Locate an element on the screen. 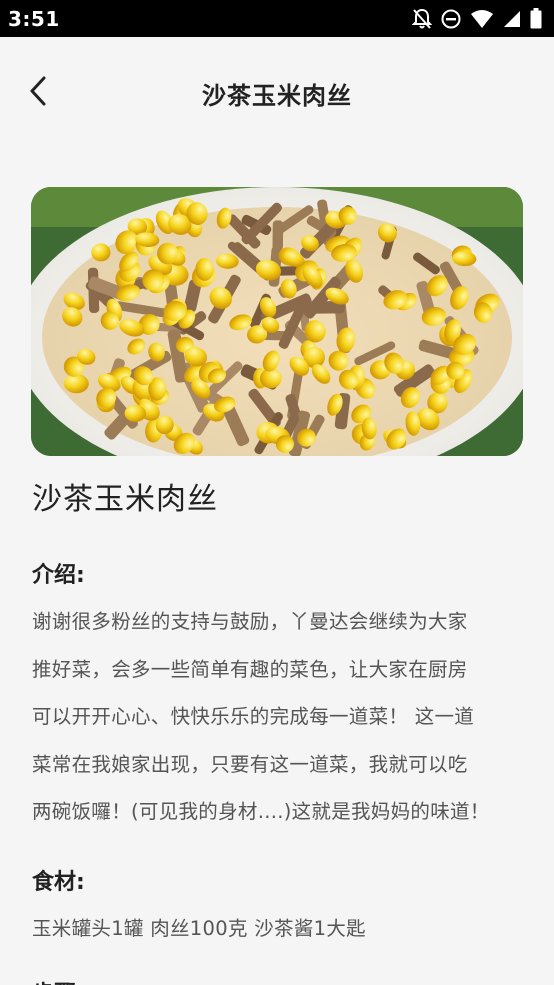 The width and height of the screenshot is (554, 985). intro-heading: 介绍: is located at coordinates (58, 575).